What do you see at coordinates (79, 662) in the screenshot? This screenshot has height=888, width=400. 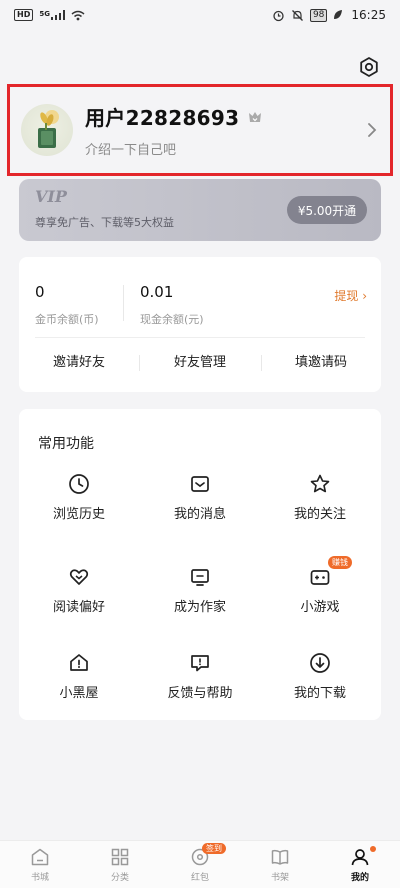 I see `house-alert-icon` at bounding box center [79, 662].